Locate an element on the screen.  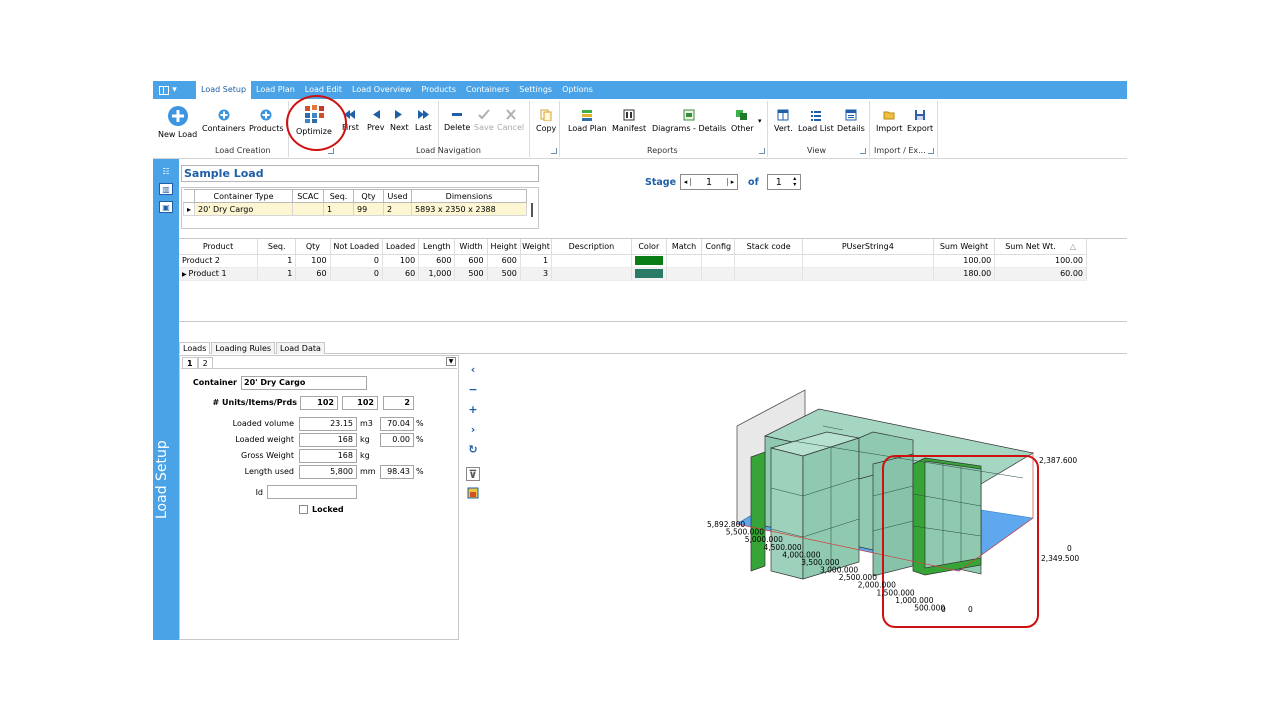
col-dimensions: Dimensions is located at coordinates (469, 196).